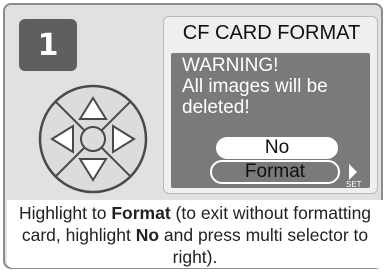 This screenshot has width=388, height=273. Describe the element at coordinates (216, 107) in the screenshot. I see `warning-line: deleted!` at that location.